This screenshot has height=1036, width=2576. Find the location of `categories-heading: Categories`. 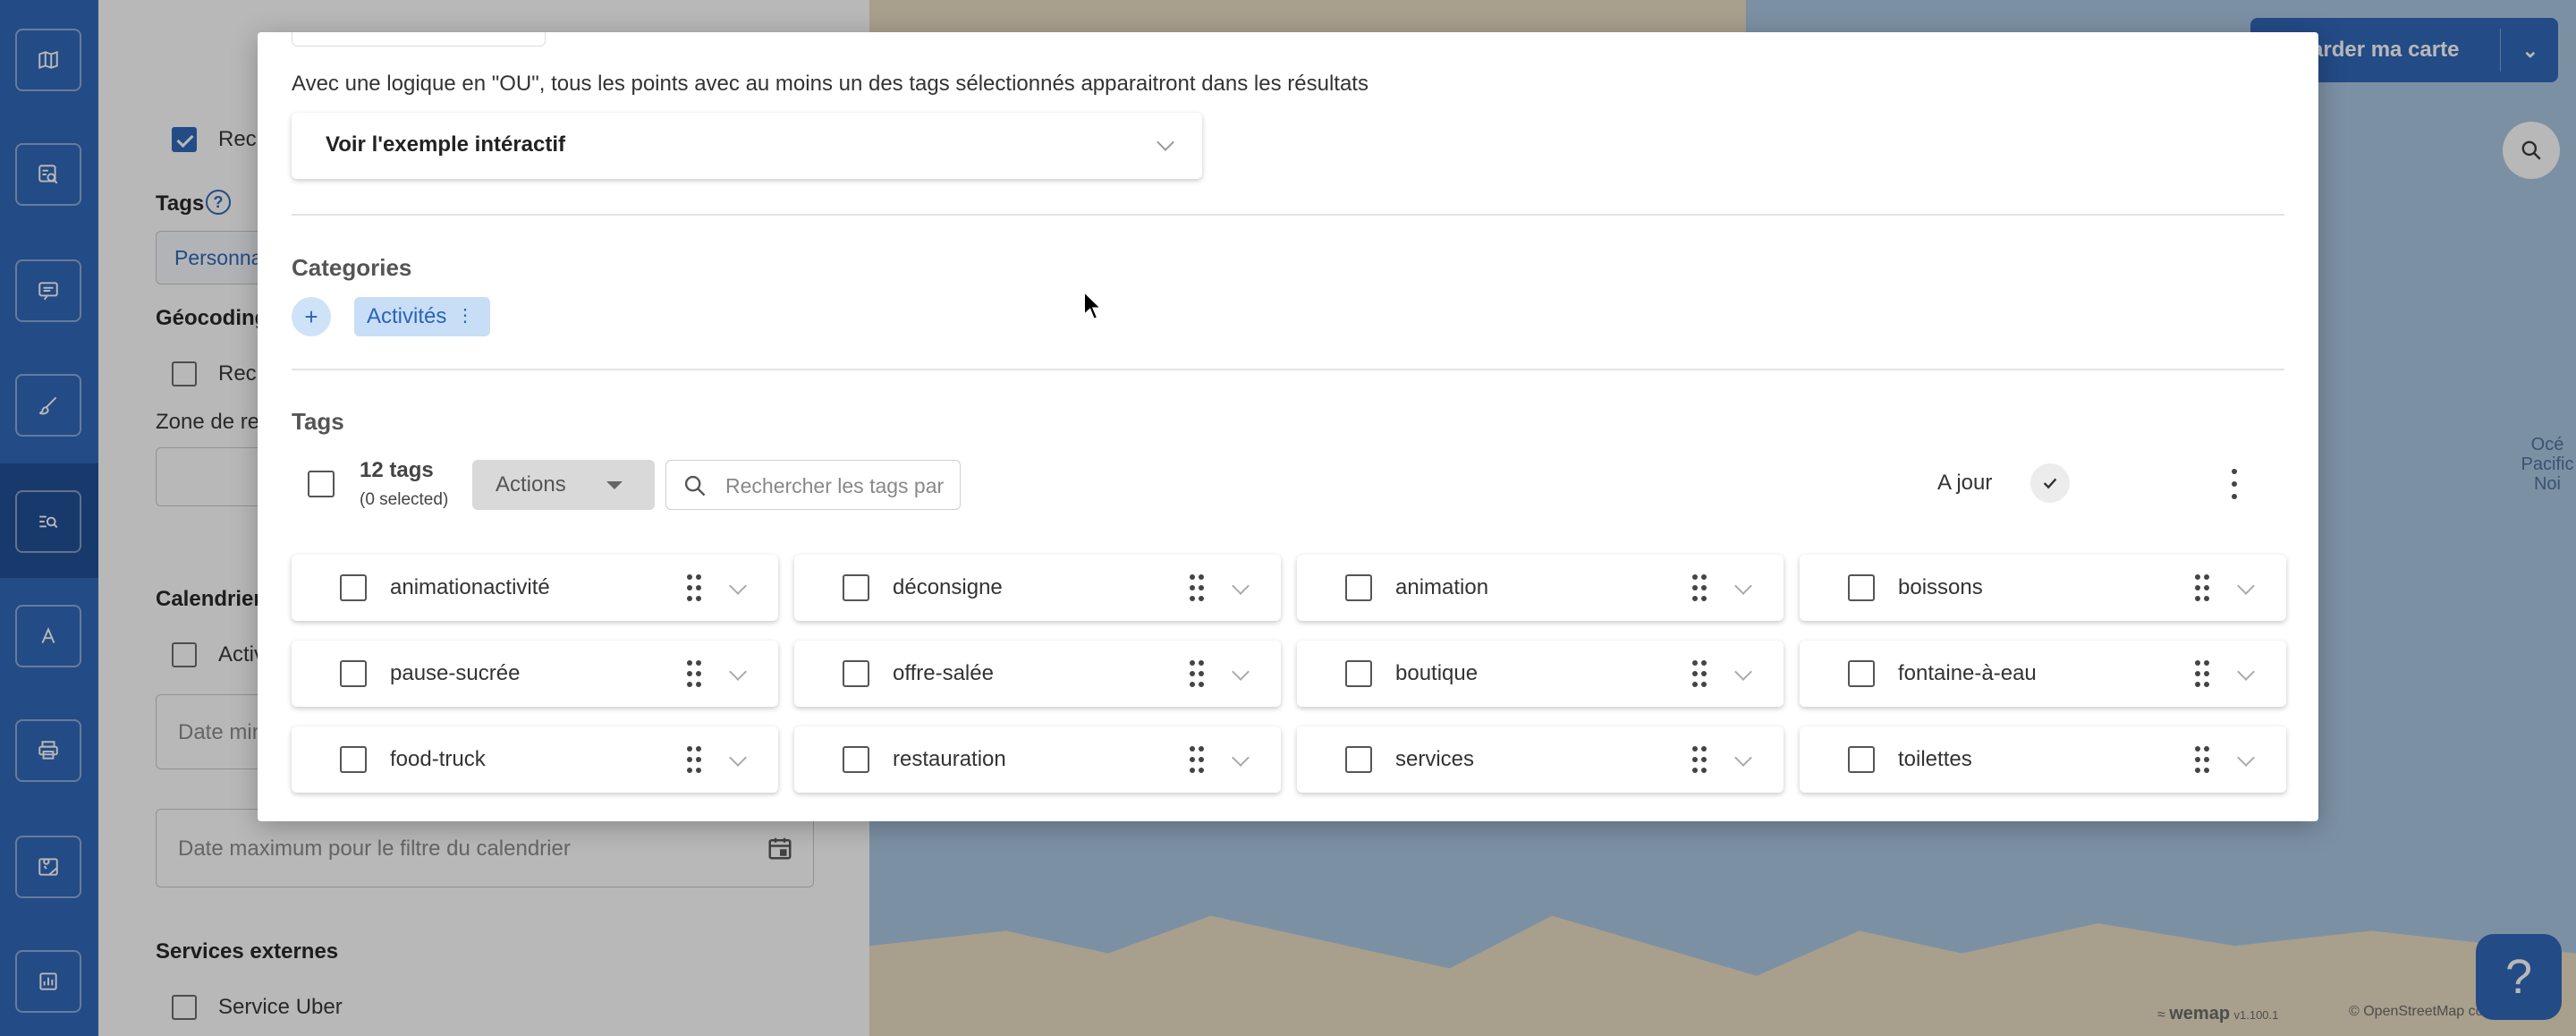

categories-heading: Categories is located at coordinates (352, 268).